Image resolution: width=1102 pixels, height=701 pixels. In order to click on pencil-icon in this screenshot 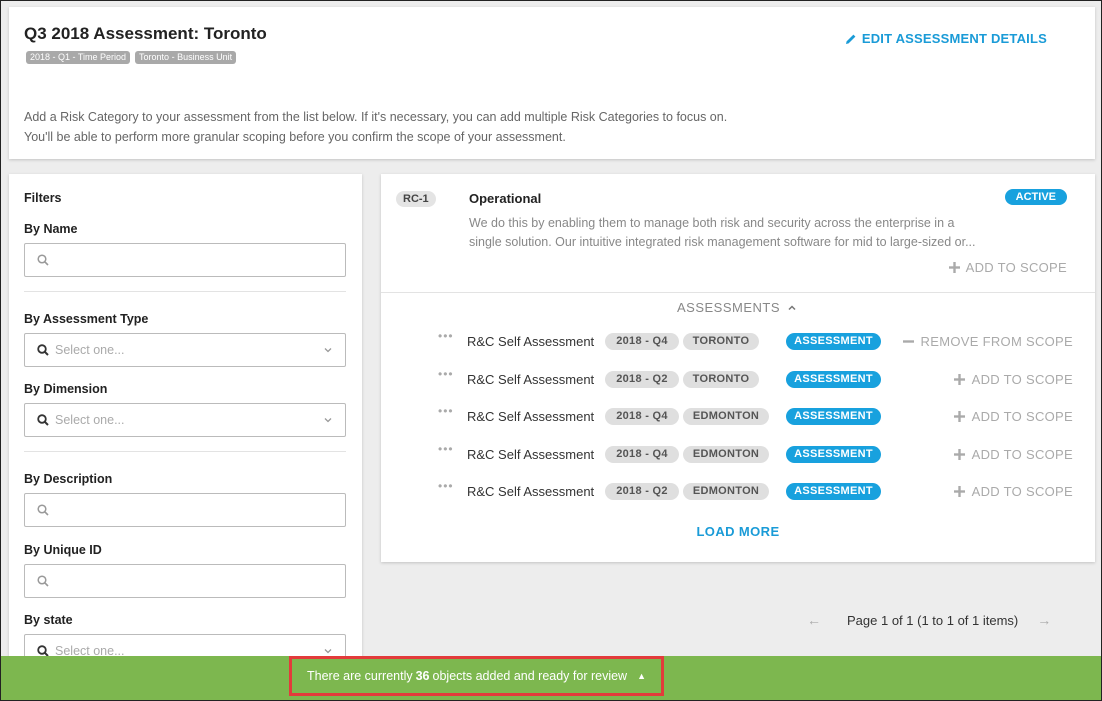, I will do `click(850, 39)`.